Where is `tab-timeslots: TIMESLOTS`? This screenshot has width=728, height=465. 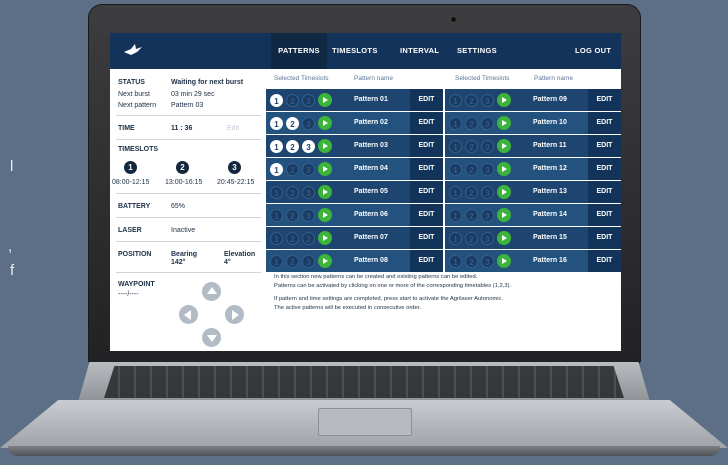 tab-timeslots: TIMESLOTS is located at coordinates (355, 51).